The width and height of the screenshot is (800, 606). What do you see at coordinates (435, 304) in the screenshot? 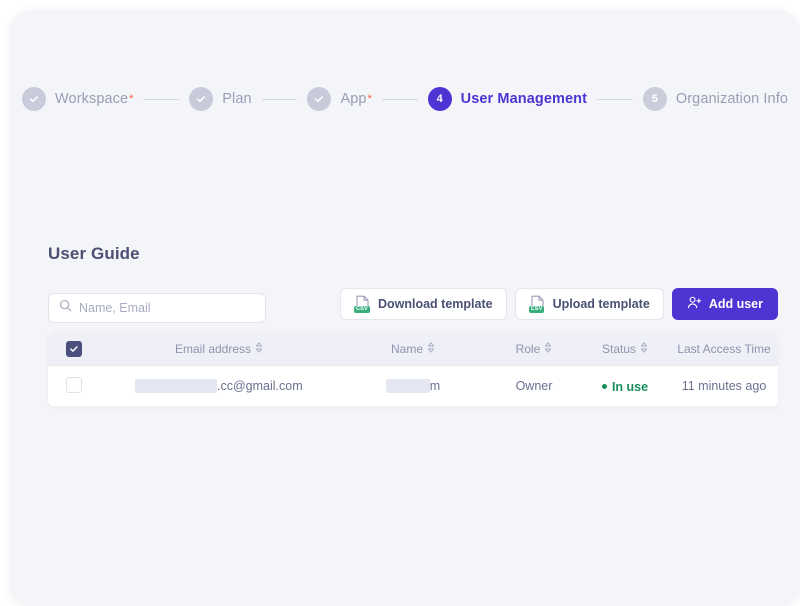
I see `download-template-label: Download template` at bounding box center [435, 304].